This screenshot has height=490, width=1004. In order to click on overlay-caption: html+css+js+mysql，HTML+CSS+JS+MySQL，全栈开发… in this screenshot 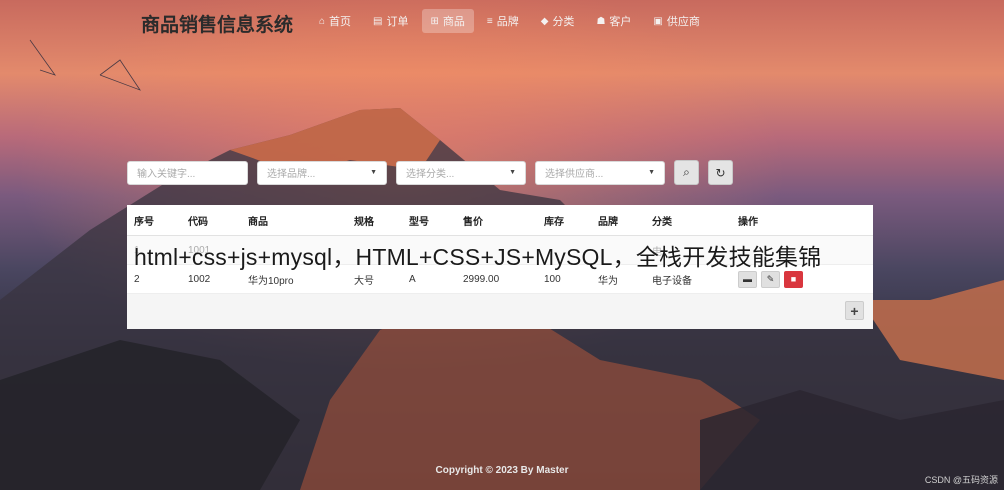, I will do `click(478, 257)`.